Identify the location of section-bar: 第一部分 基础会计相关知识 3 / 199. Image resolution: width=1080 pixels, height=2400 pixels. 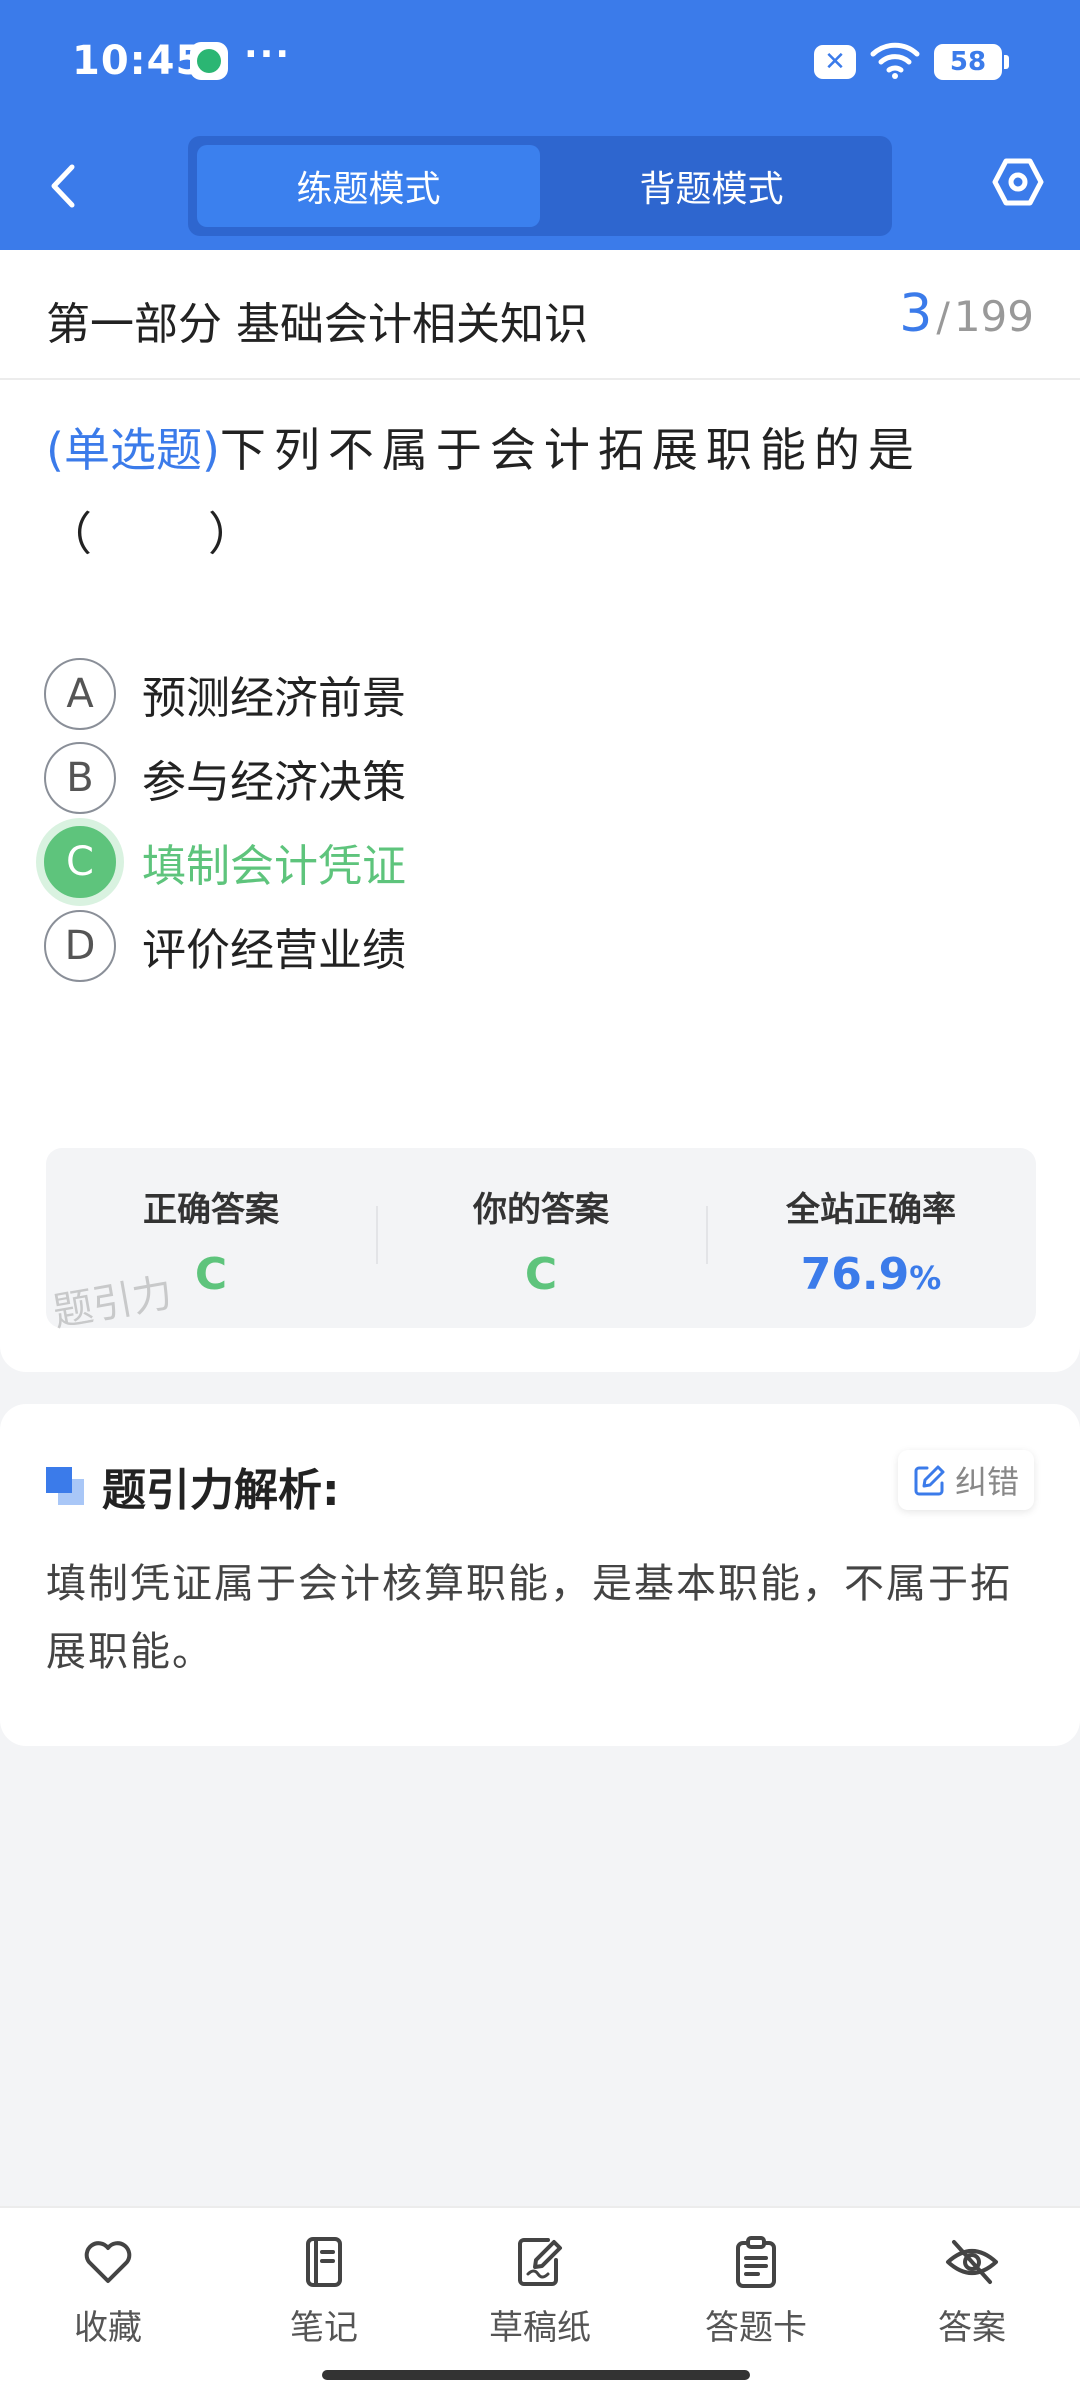
(540, 315).